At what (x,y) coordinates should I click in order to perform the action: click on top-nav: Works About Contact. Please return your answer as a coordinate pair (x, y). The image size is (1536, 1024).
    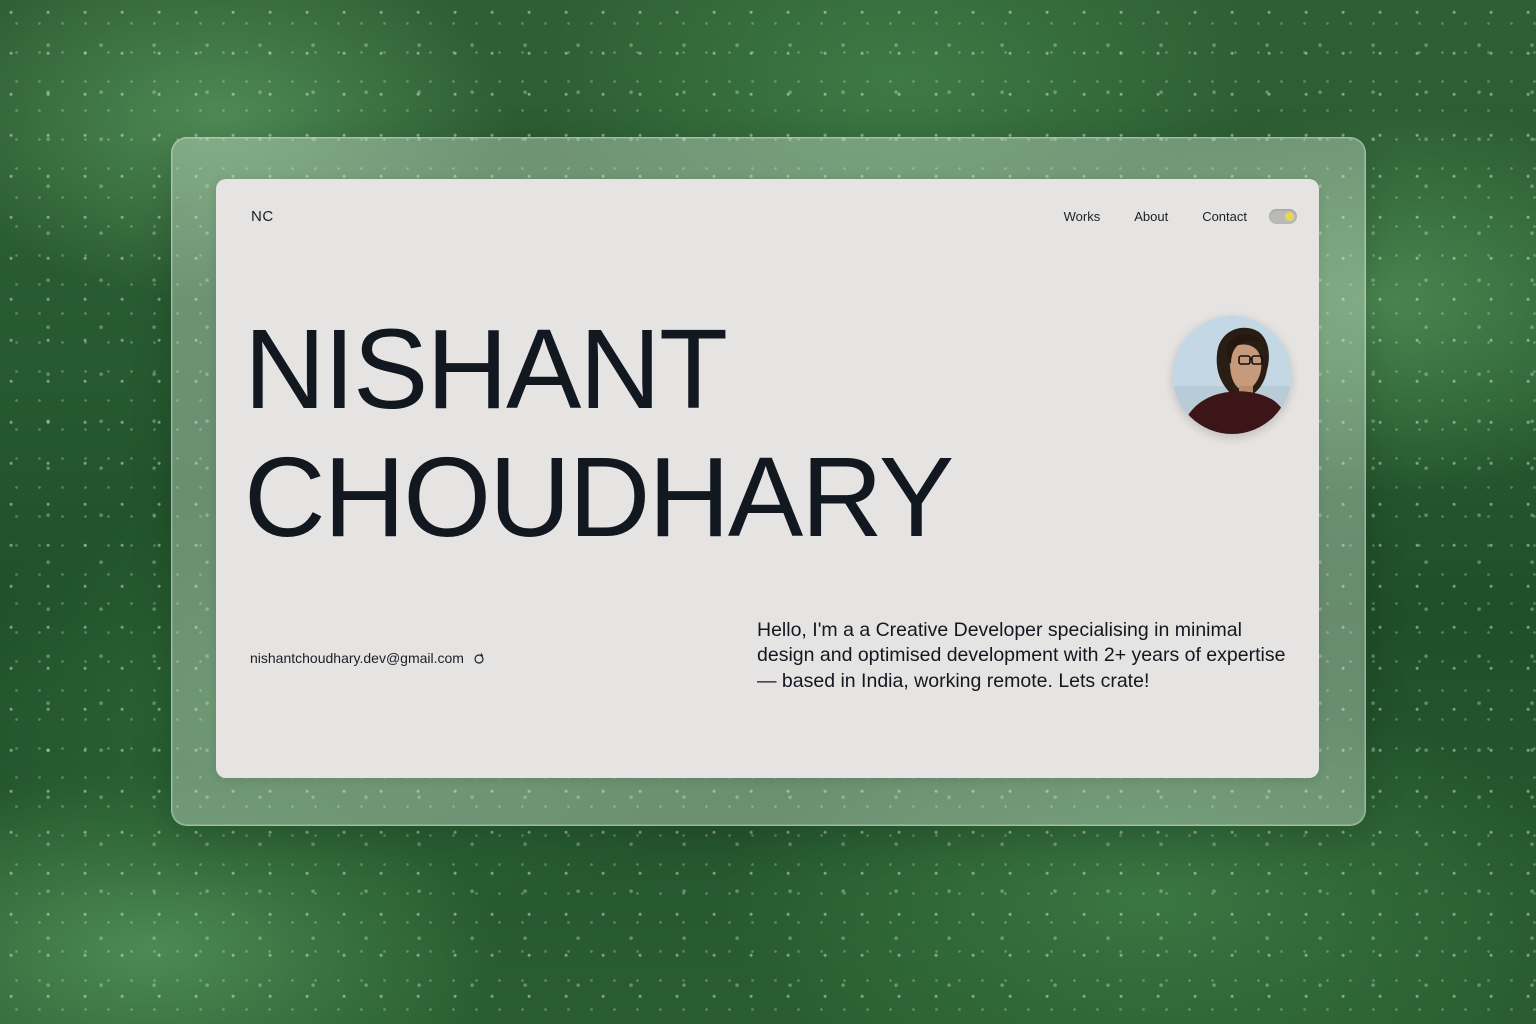
    Looking at the image, I should click on (1180, 216).